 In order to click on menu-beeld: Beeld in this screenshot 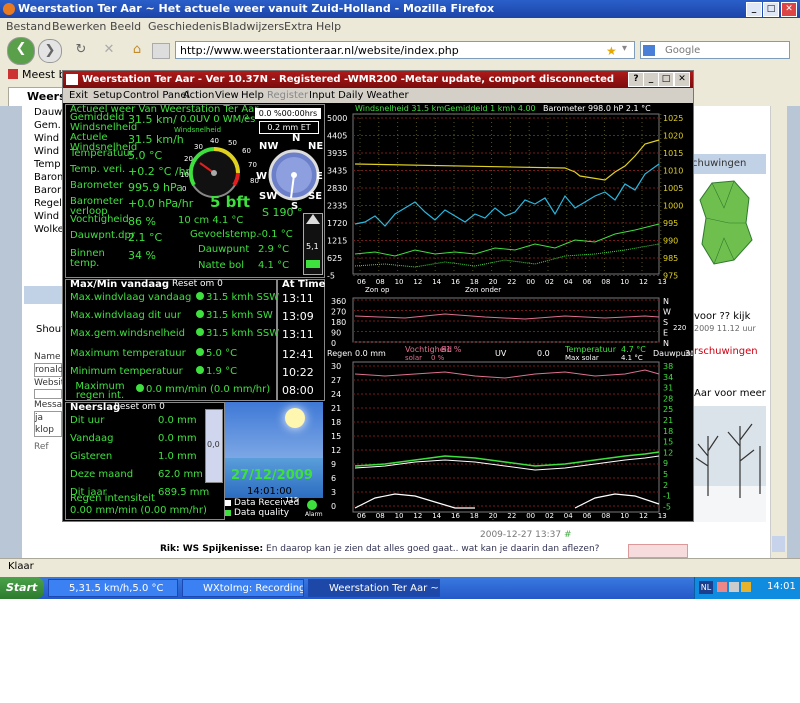, I will do `click(125, 26)`.